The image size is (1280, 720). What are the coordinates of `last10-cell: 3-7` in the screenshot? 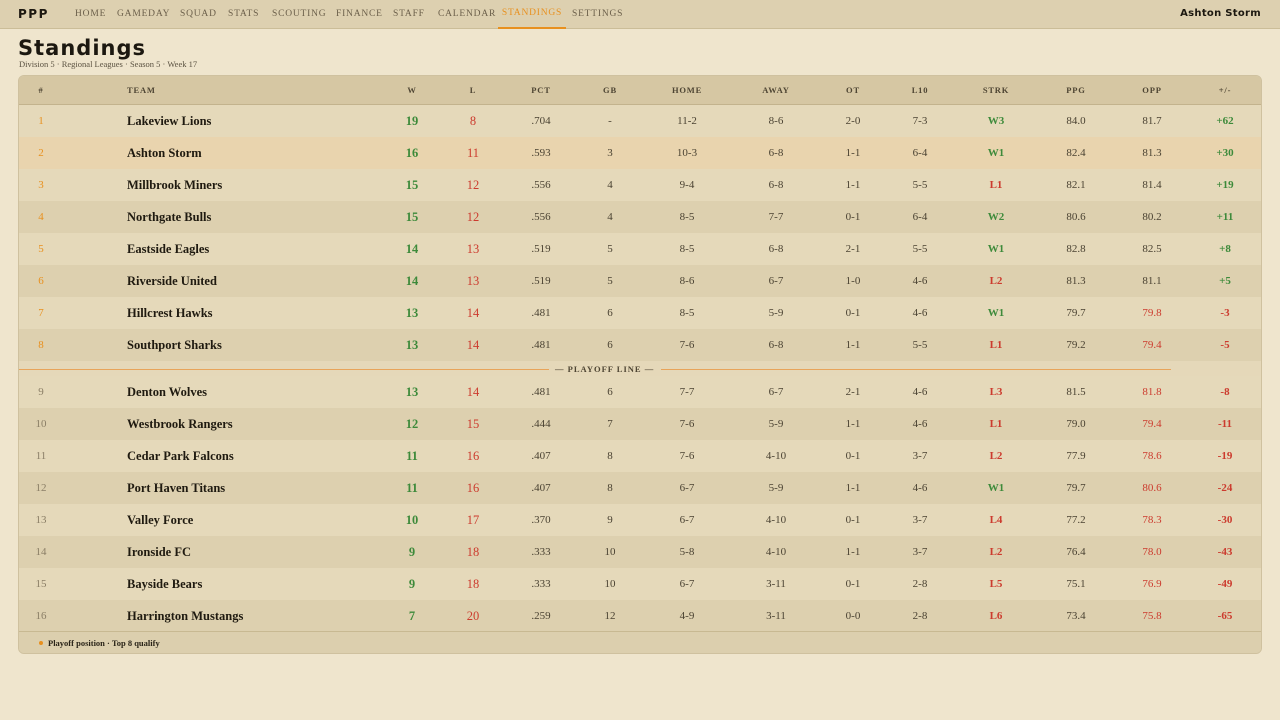 It's located at (920, 520).